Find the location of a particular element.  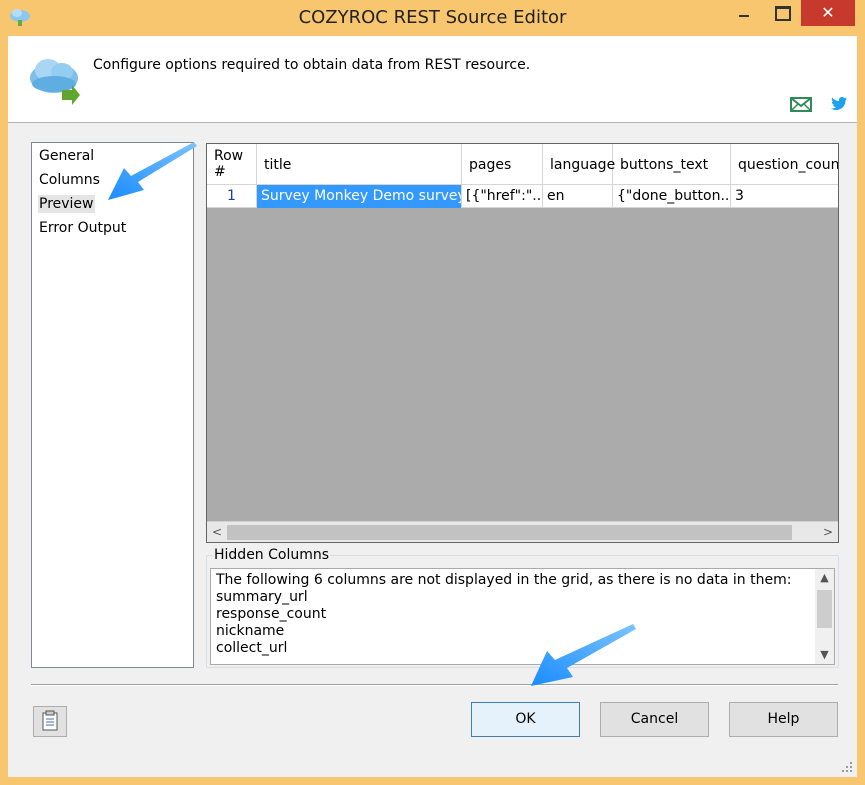

column-header-label: pages is located at coordinates (490, 165).